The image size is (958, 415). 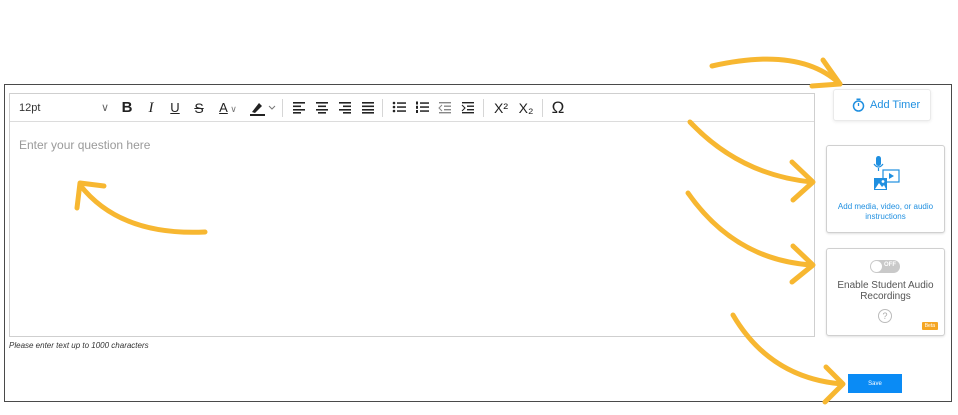 I want to click on bold-button: B, so click(x=127, y=108).